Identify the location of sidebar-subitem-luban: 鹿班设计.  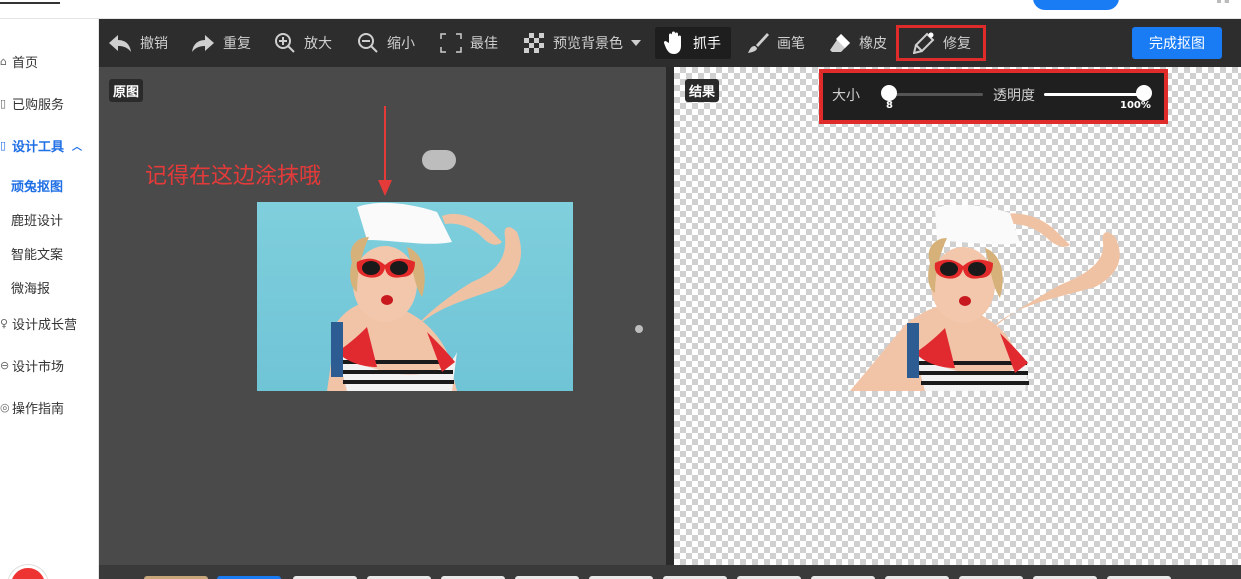
(37, 219).